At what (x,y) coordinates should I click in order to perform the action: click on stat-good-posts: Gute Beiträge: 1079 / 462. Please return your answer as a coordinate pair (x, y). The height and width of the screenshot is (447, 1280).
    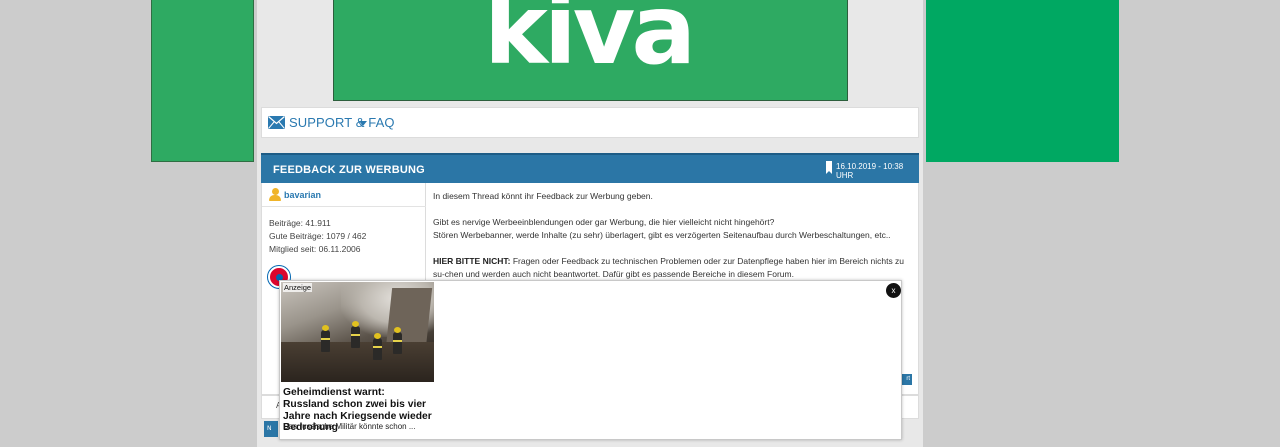
    Looking at the image, I should click on (318, 236).